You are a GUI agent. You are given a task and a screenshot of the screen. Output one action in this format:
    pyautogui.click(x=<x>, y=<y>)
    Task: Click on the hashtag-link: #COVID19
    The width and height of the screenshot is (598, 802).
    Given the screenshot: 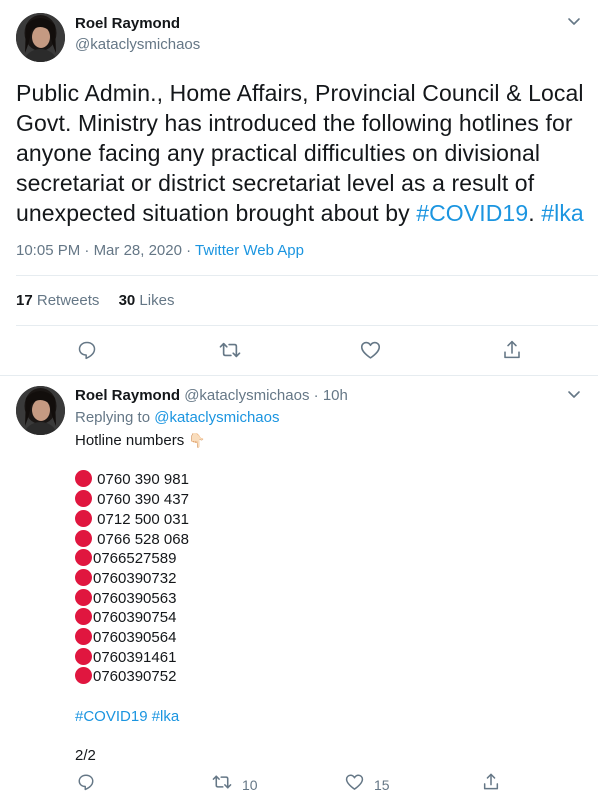 What is the action you would take?
    pyautogui.click(x=472, y=213)
    